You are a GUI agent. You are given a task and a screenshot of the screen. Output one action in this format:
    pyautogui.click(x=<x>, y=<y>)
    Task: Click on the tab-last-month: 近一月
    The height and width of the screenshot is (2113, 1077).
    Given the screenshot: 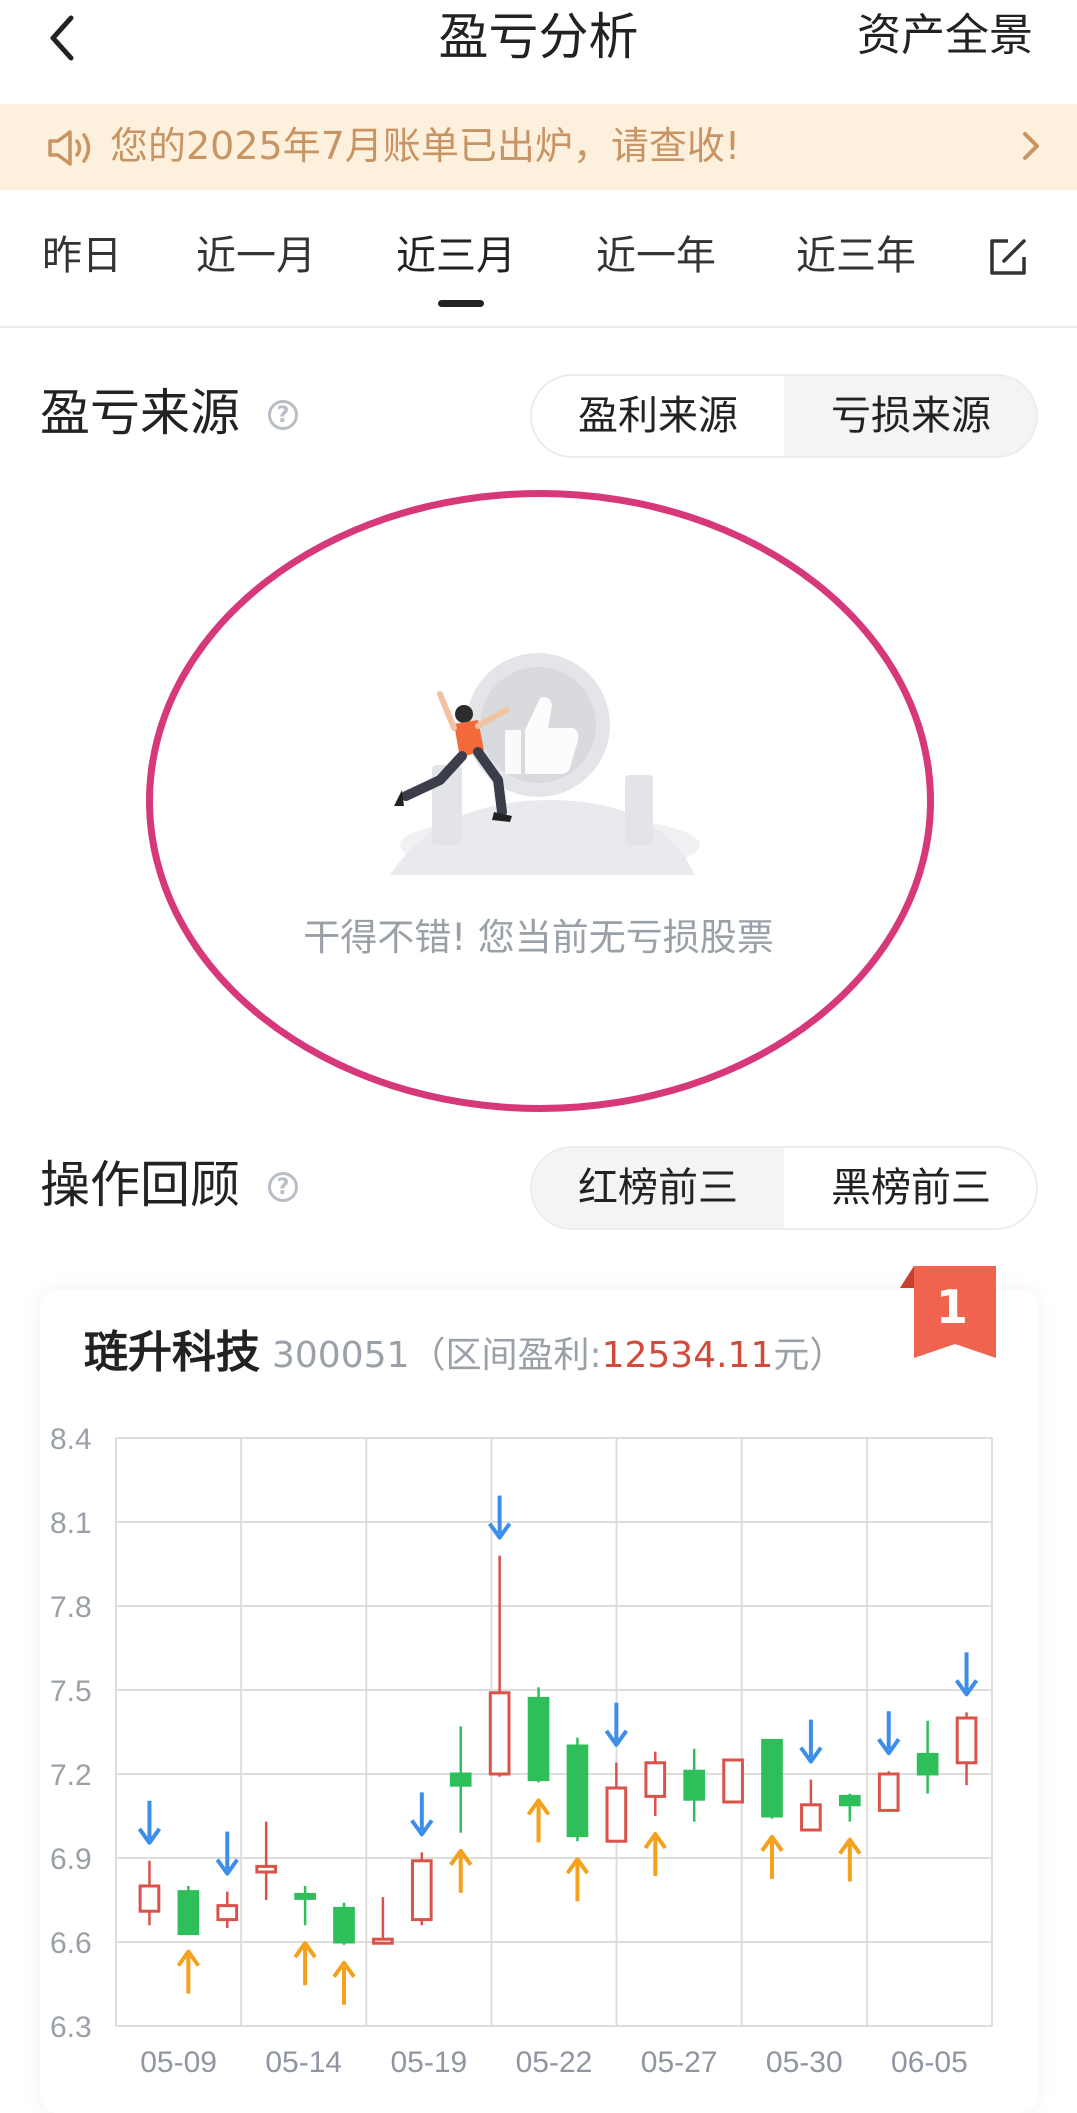 What is the action you would take?
    pyautogui.click(x=256, y=256)
    